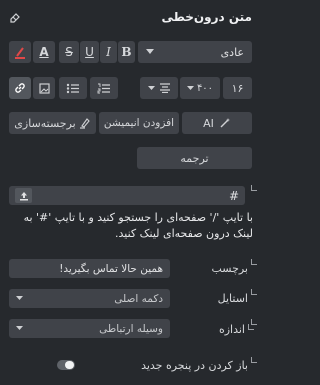 This screenshot has height=385, width=320. Describe the element at coordinates (233, 195) in the screenshot. I see `link-hash: #` at that location.